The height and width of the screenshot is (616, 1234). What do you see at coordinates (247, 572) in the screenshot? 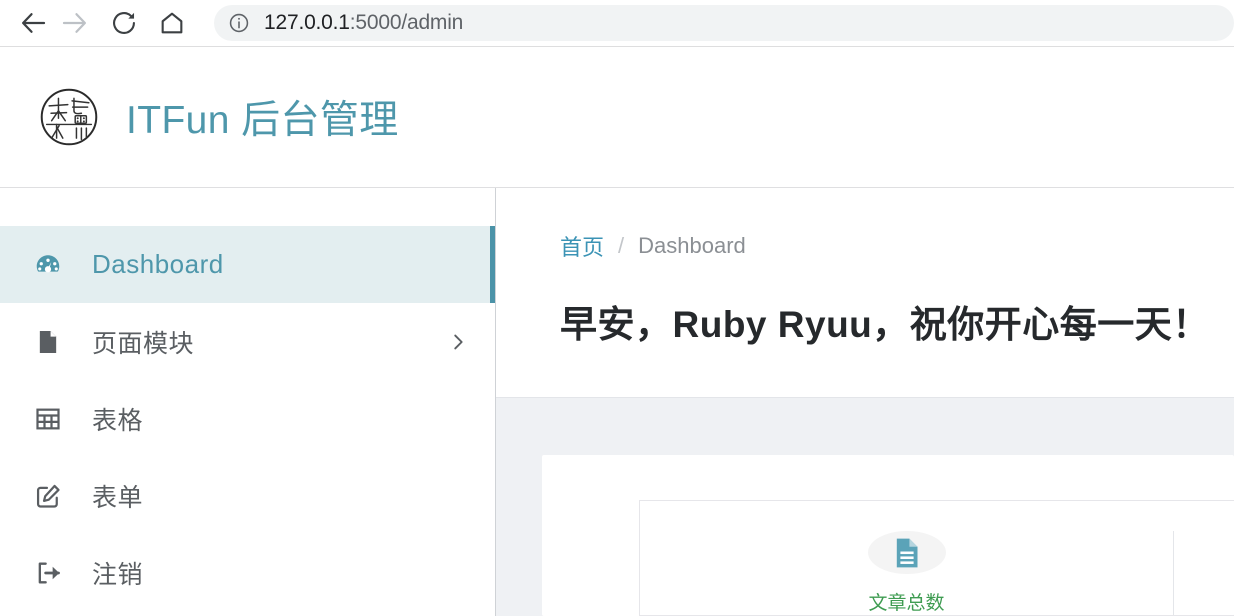
I see `sidebar-item-logout: 注销` at bounding box center [247, 572].